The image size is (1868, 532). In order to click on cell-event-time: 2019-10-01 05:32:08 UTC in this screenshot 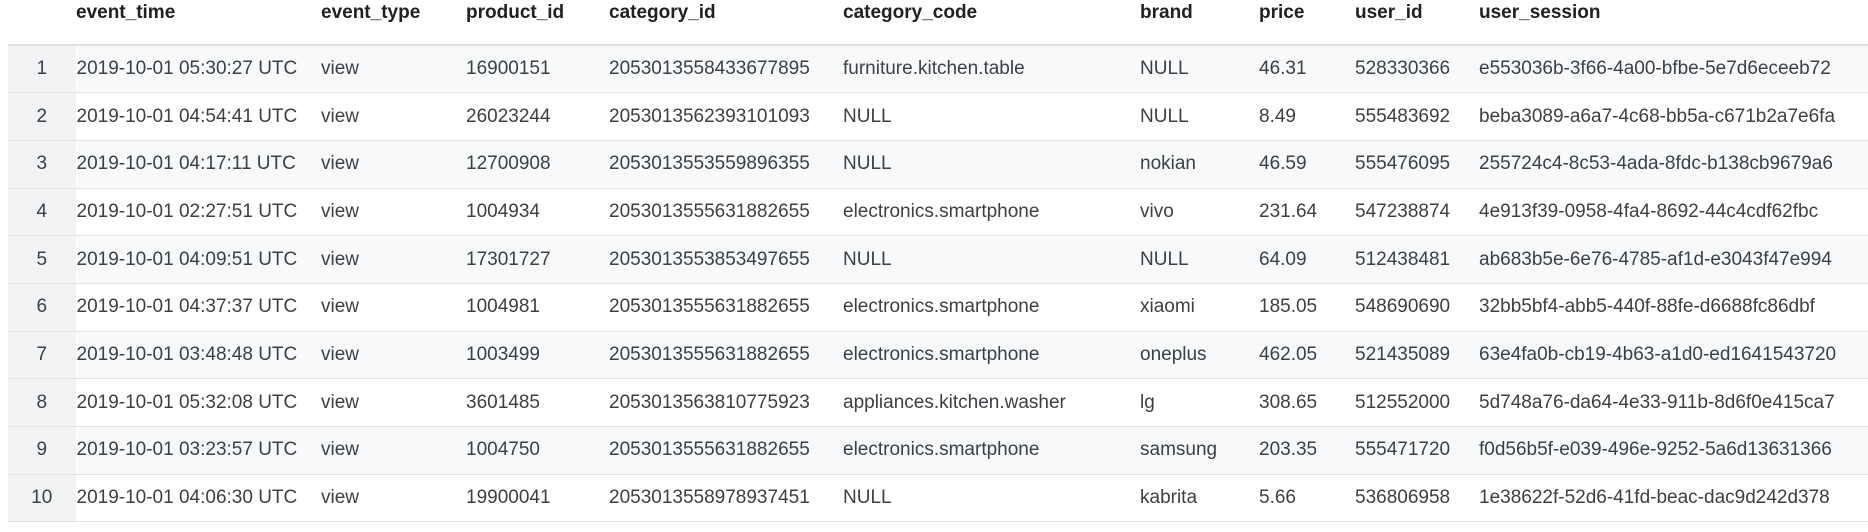, I will do `click(198, 402)`.